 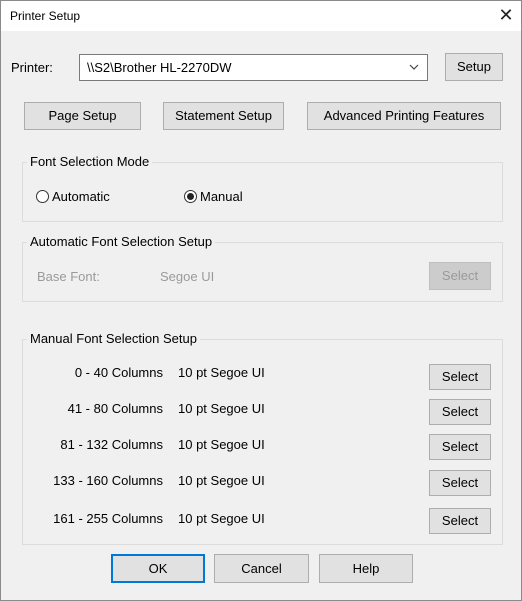 I want to click on columns-range-label: 133 - 160 Columns, so click(x=108, y=480).